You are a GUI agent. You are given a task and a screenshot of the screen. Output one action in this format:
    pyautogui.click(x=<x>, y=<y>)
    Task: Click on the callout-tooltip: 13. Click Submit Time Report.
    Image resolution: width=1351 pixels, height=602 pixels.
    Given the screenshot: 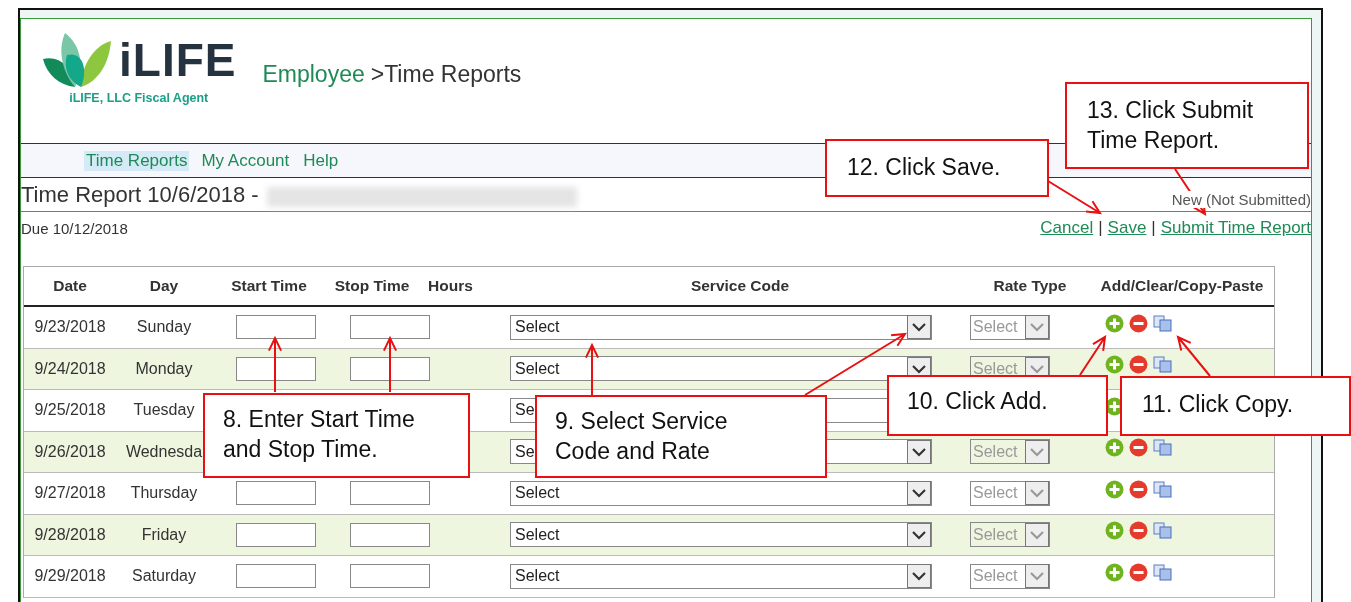 What is the action you would take?
    pyautogui.click(x=1187, y=125)
    